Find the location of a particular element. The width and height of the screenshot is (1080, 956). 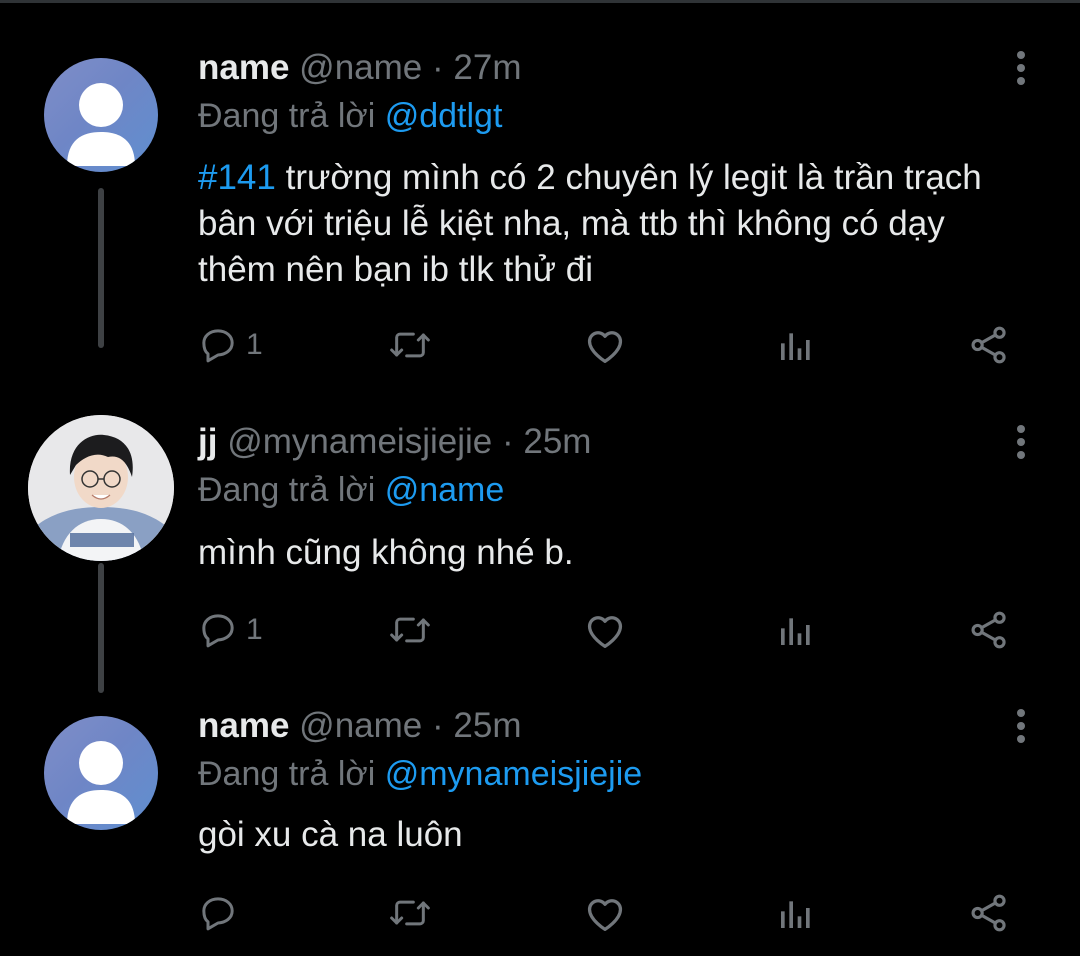

reply-button is located at coordinates (222, 913).